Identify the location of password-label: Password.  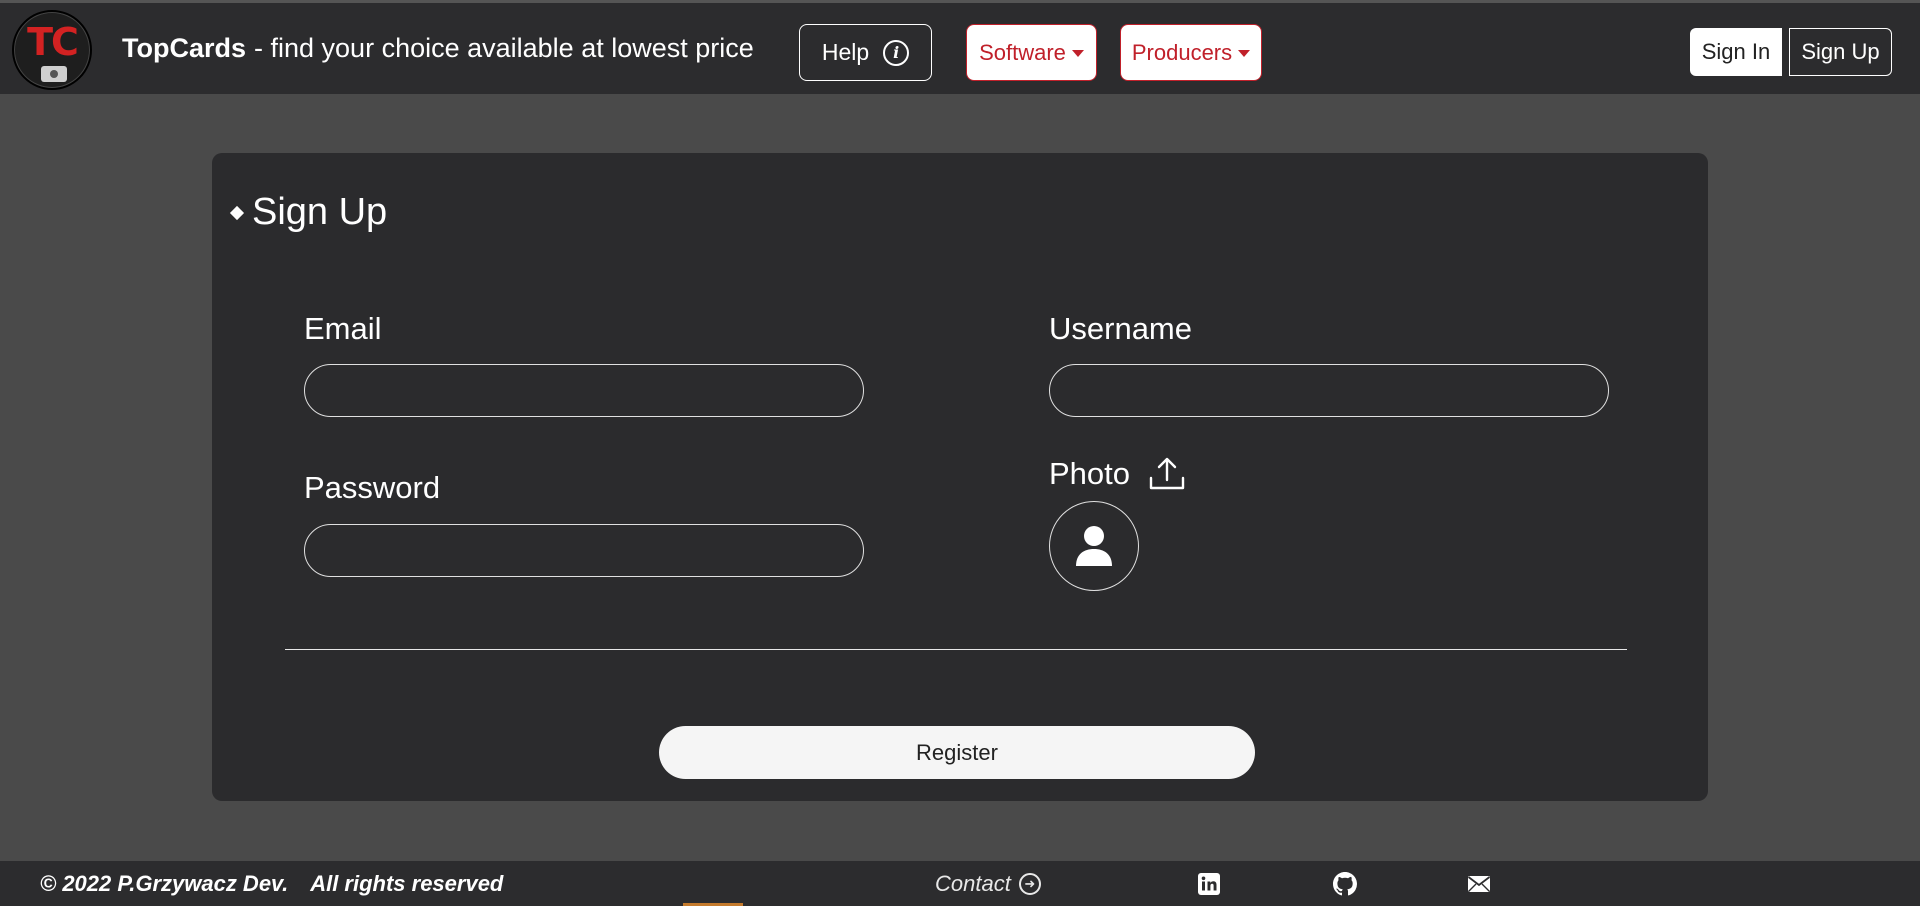
(372, 487).